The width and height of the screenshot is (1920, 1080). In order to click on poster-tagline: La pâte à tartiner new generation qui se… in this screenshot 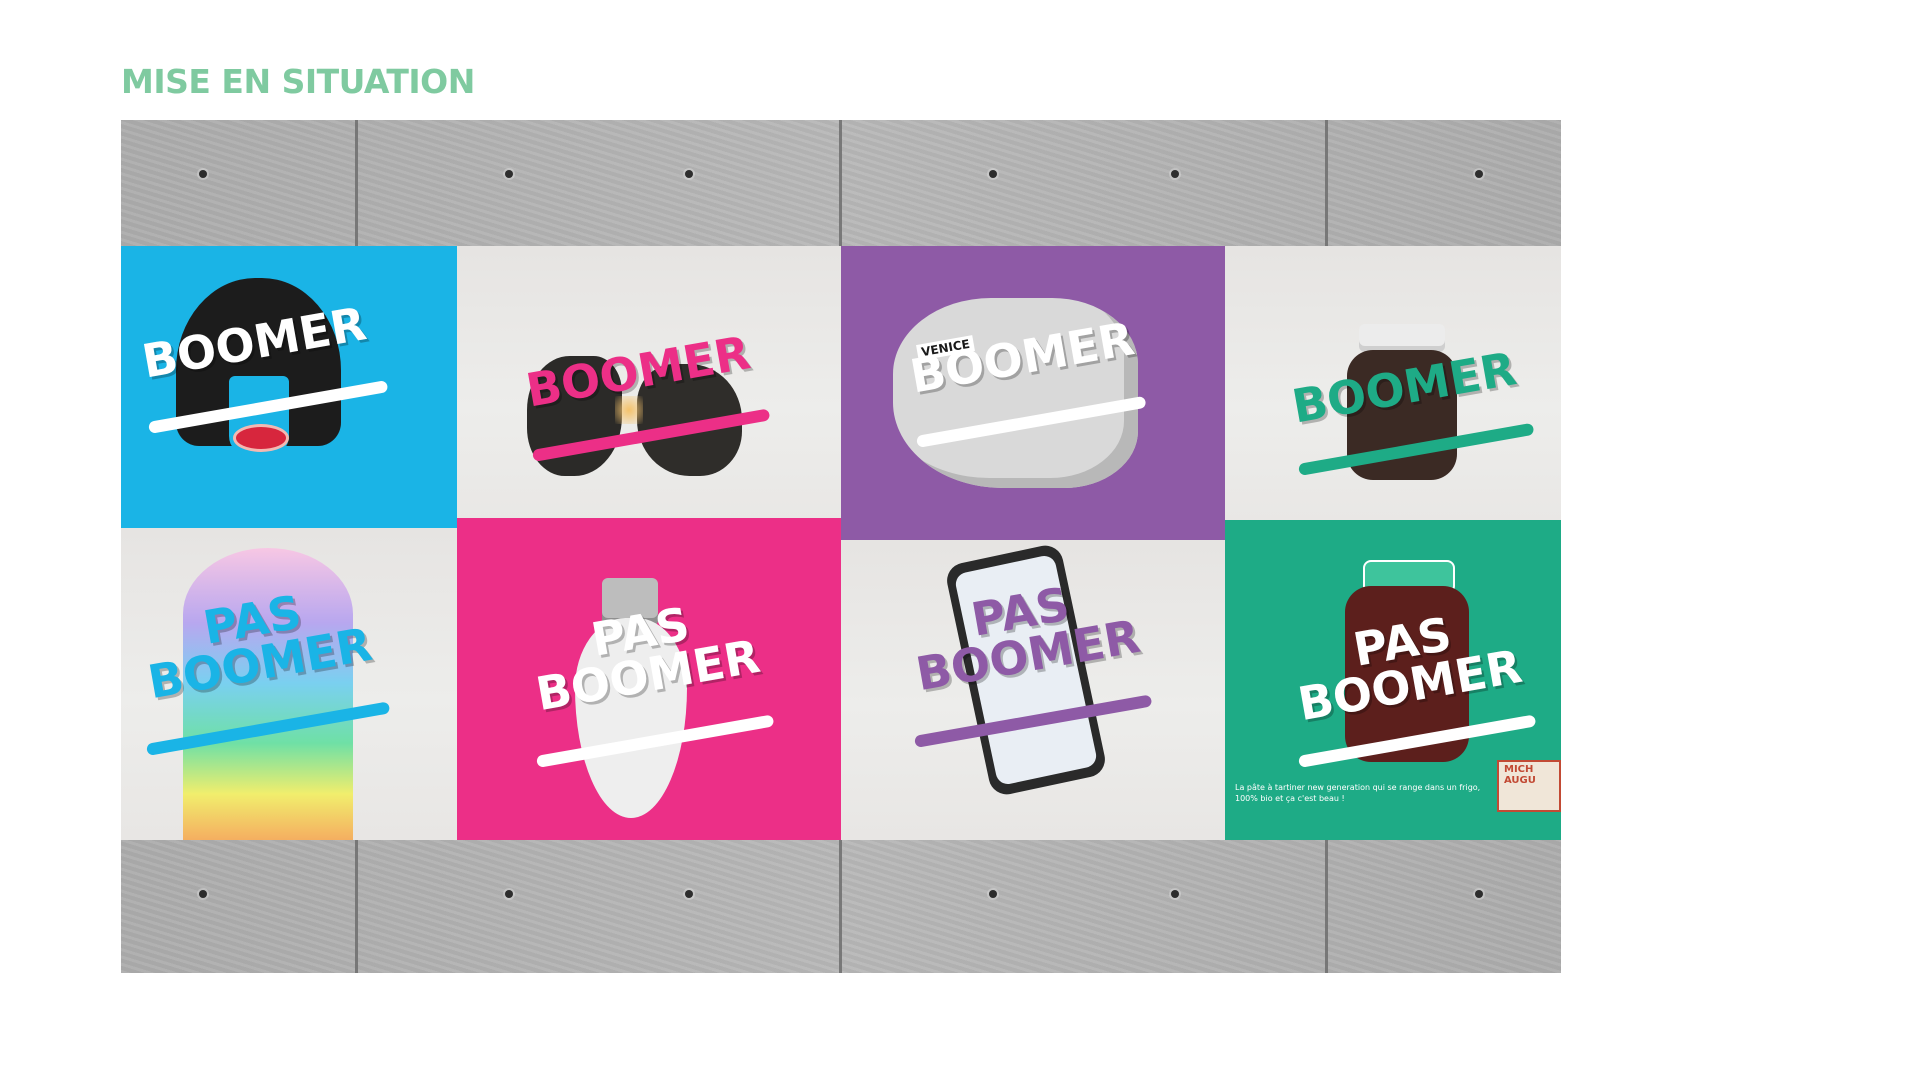, I will do `click(1358, 793)`.